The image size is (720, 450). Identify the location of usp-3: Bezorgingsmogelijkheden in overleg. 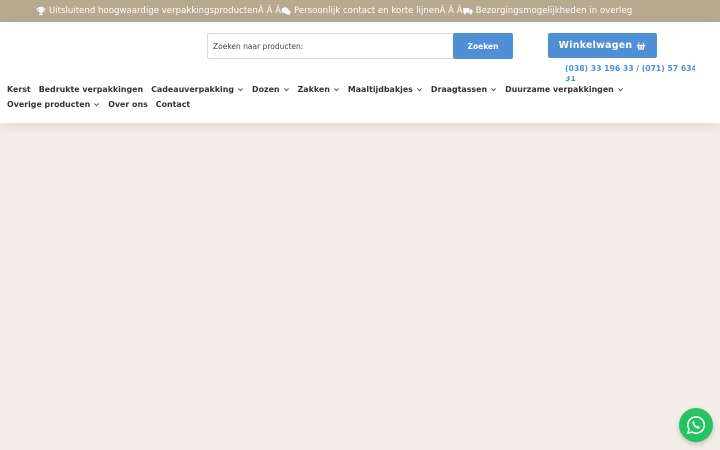
(547, 11).